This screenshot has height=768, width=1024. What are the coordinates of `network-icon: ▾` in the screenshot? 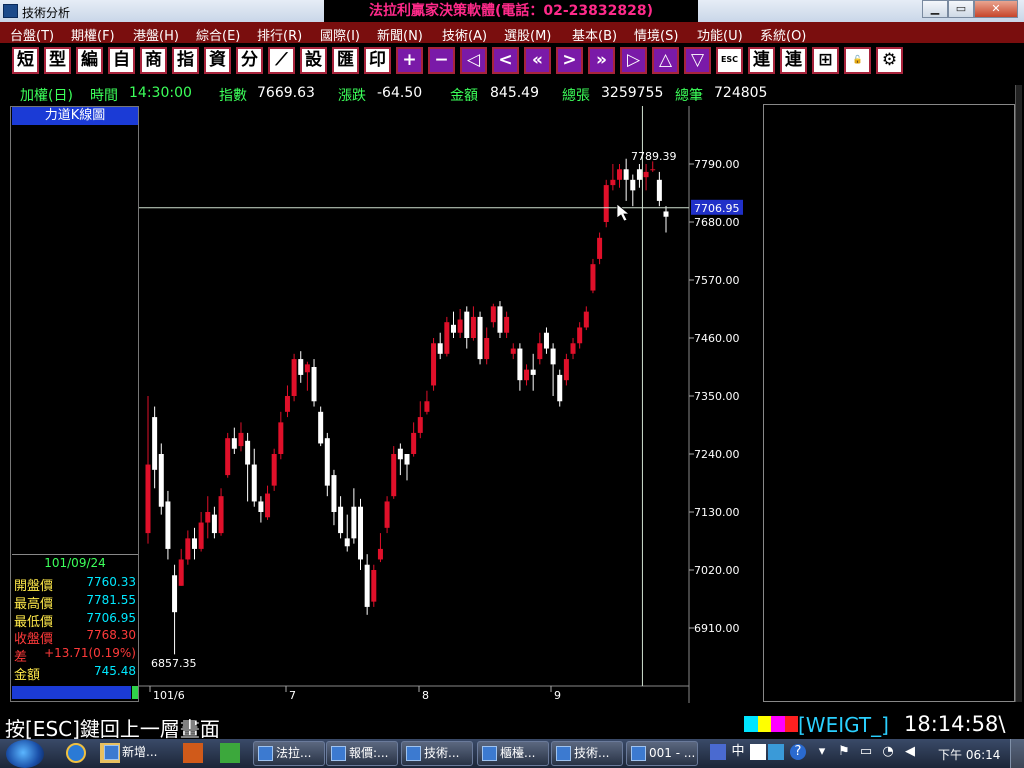 It's located at (822, 752).